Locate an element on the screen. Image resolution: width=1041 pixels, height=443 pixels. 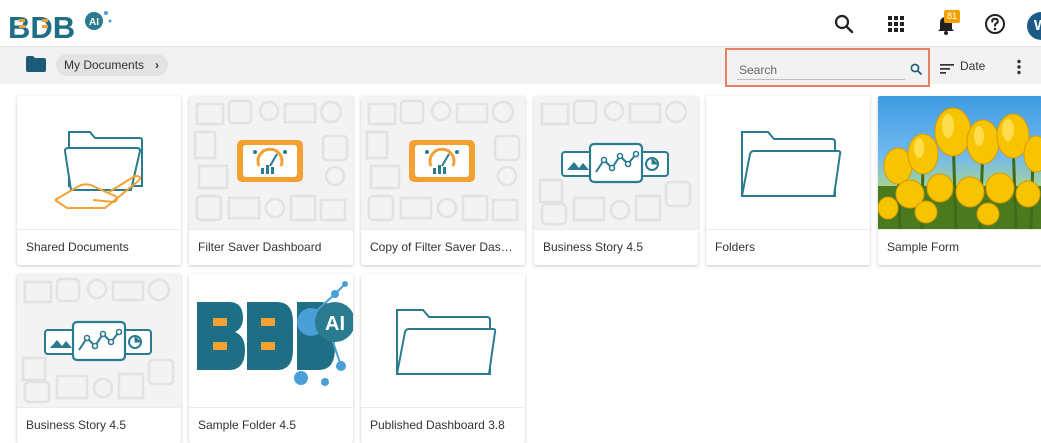
top-bar: BDB AI 81 W is located at coordinates (520, 23).